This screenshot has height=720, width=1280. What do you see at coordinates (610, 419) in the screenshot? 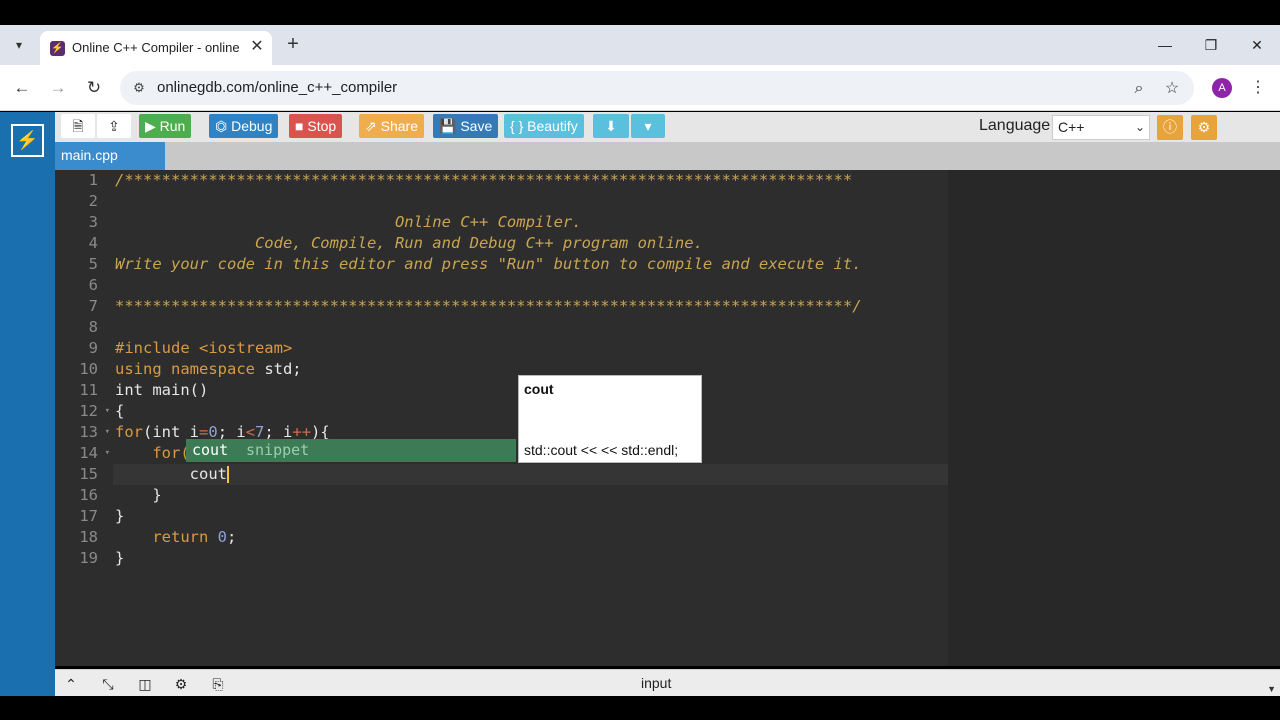
I see `autocomplete-doc-tooltip: cout std::cout << << std::endl;` at bounding box center [610, 419].